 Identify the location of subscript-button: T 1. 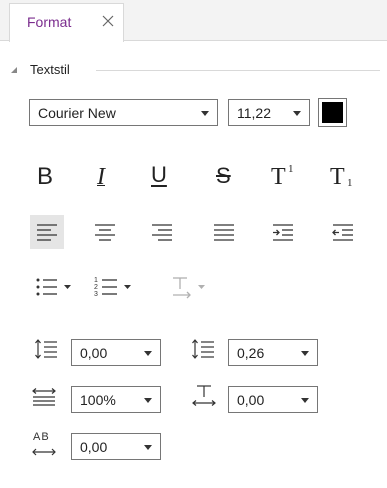
(343, 177).